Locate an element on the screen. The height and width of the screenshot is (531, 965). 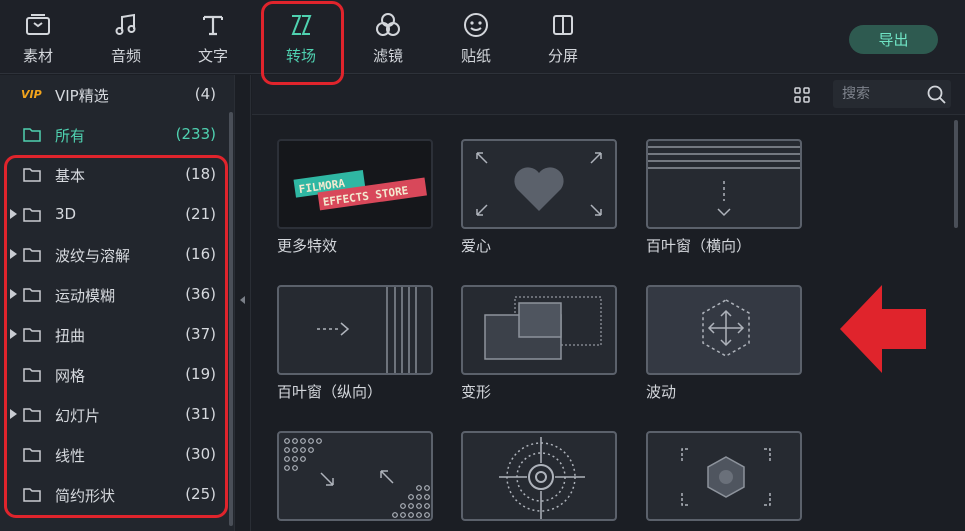
sidebar-item-count: (18) is located at coordinates (200, 174).